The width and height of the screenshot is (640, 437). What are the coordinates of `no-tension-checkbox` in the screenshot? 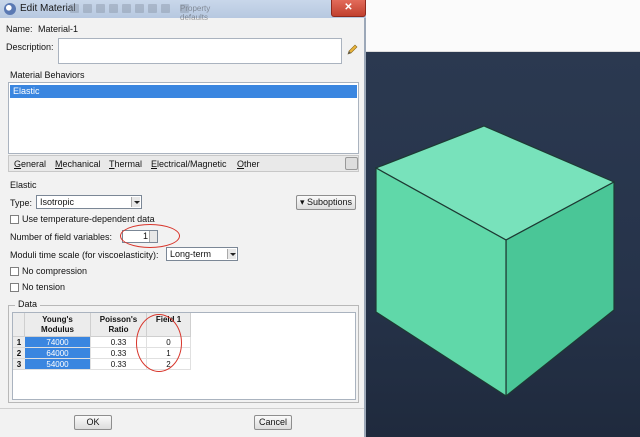 It's located at (14, 287).